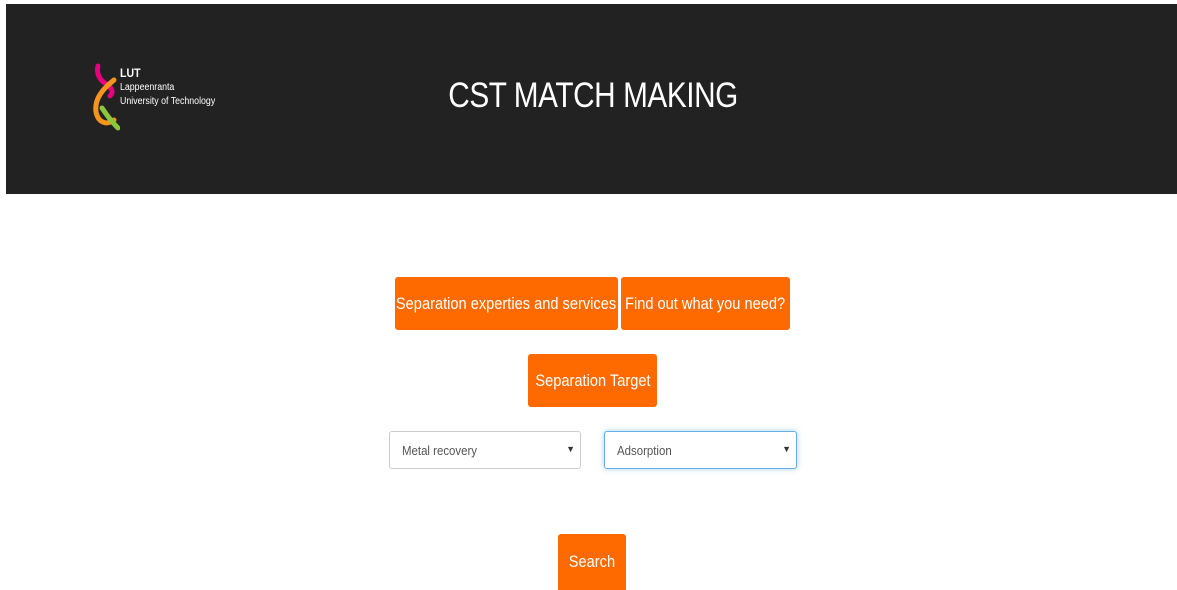 The image size is (1177, 590). I want to click on search-label: Search, so click(592, 561).